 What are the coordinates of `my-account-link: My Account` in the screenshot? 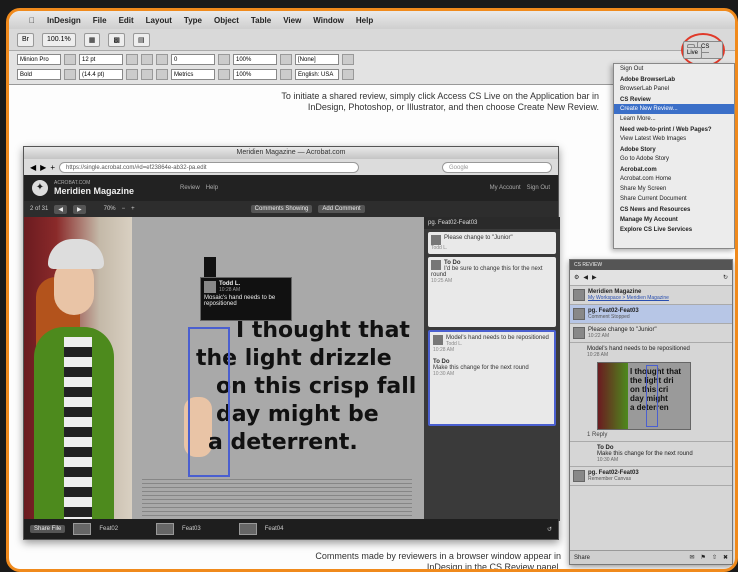 It's located at (505, 188).